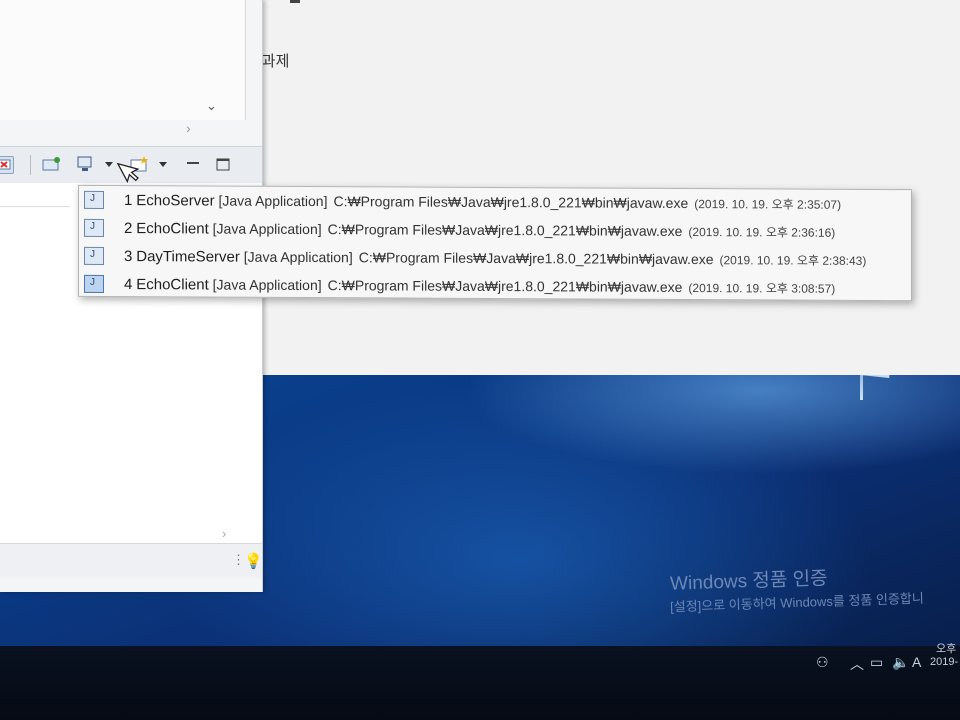 The width and height of the screenshot is (960, 720). What do you see at coordinates (295, 1) in the screenshot?
I see `document-underscore` at bounding box center [295, 1].